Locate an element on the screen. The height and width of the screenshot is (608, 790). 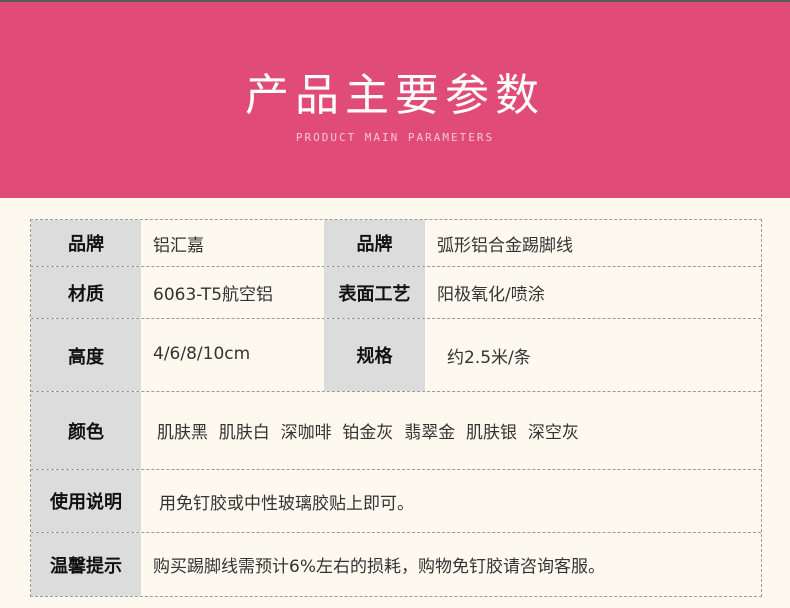
material-label: 材质 is located at coordinates (86, 292).